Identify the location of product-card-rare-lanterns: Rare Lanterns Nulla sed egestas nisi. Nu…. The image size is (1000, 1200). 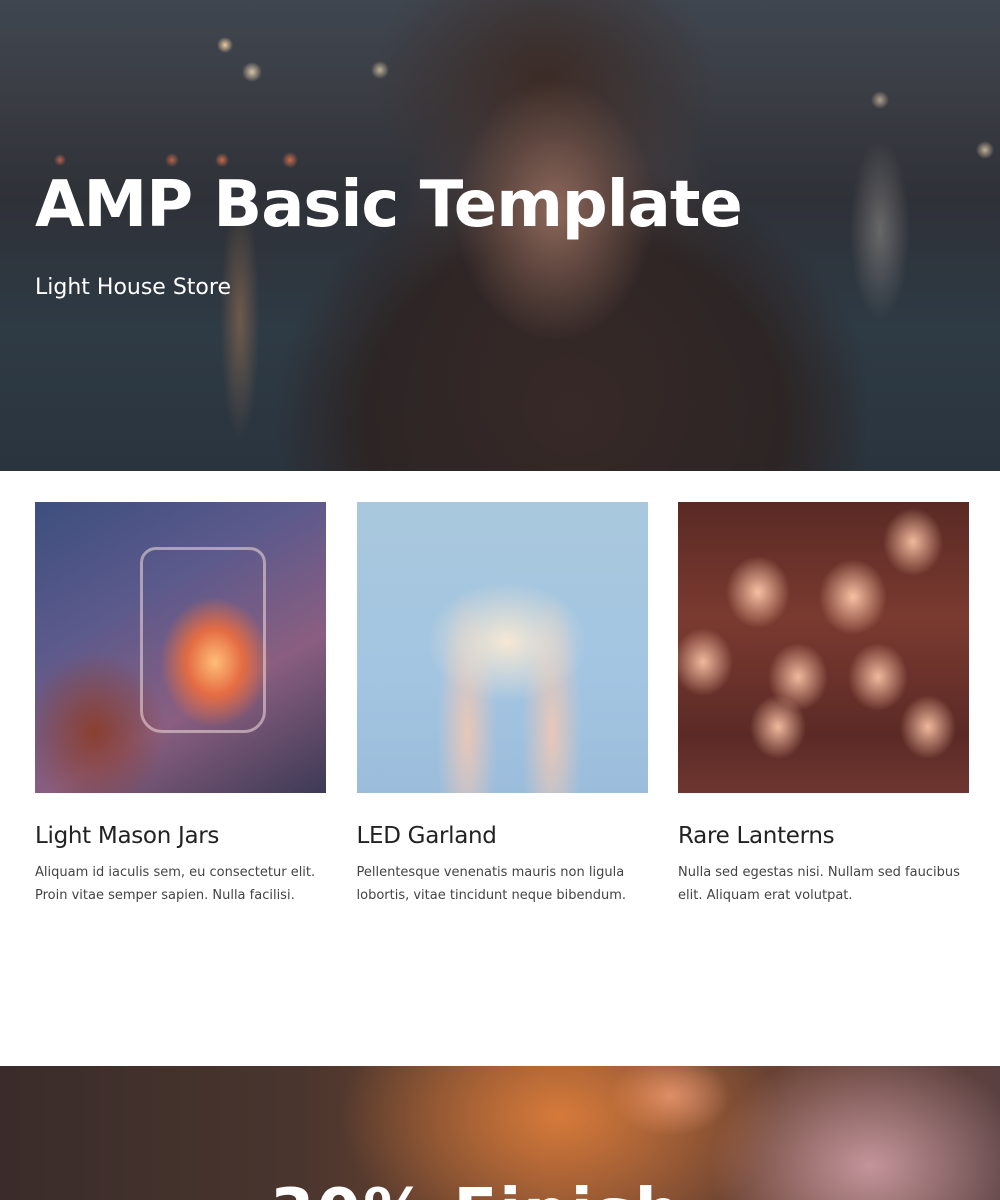
(823, 704).